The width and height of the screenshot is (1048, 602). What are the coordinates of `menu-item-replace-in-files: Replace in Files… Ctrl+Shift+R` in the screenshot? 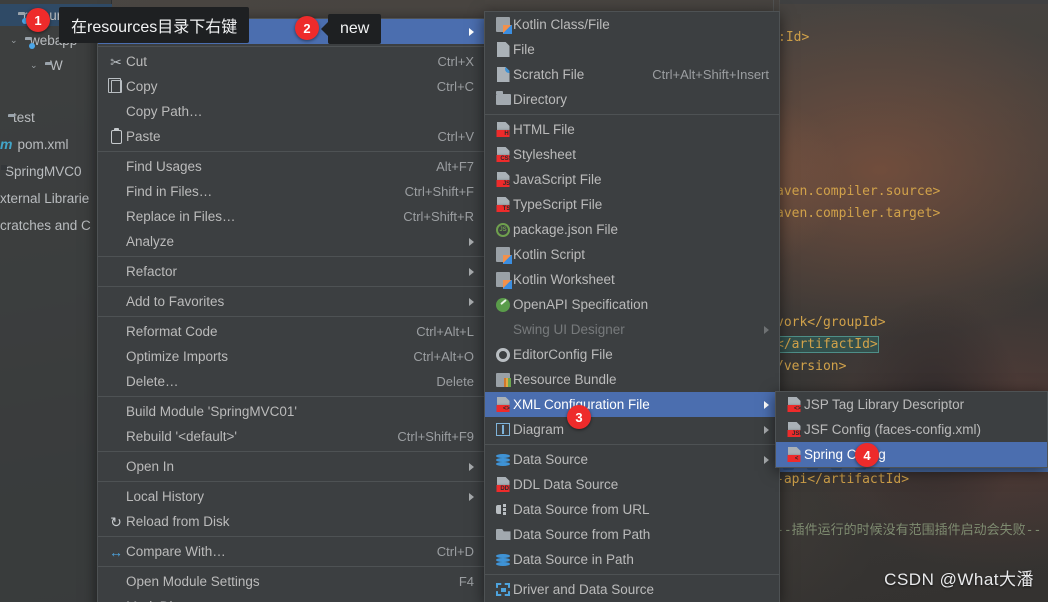 It's located at (291, 216).